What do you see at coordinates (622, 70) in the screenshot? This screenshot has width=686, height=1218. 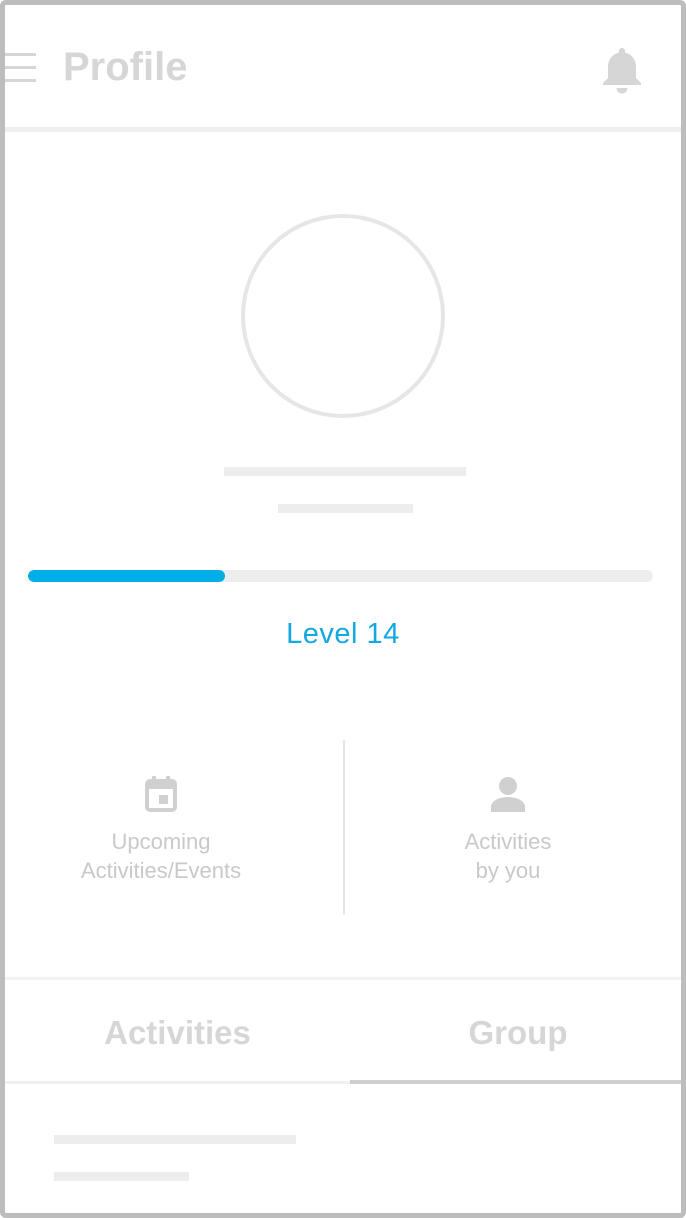 I see `bell-icon` at bounding box center [622, 70].